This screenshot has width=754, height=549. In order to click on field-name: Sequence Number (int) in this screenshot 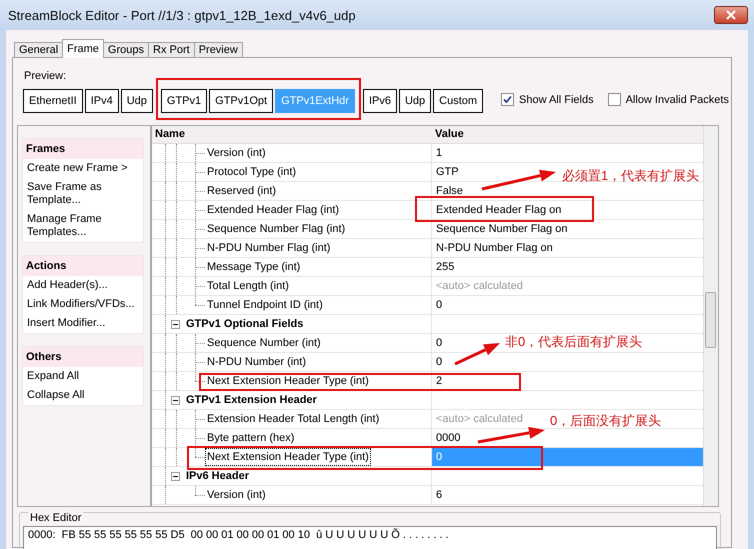, I will do `click(264, 343)`.